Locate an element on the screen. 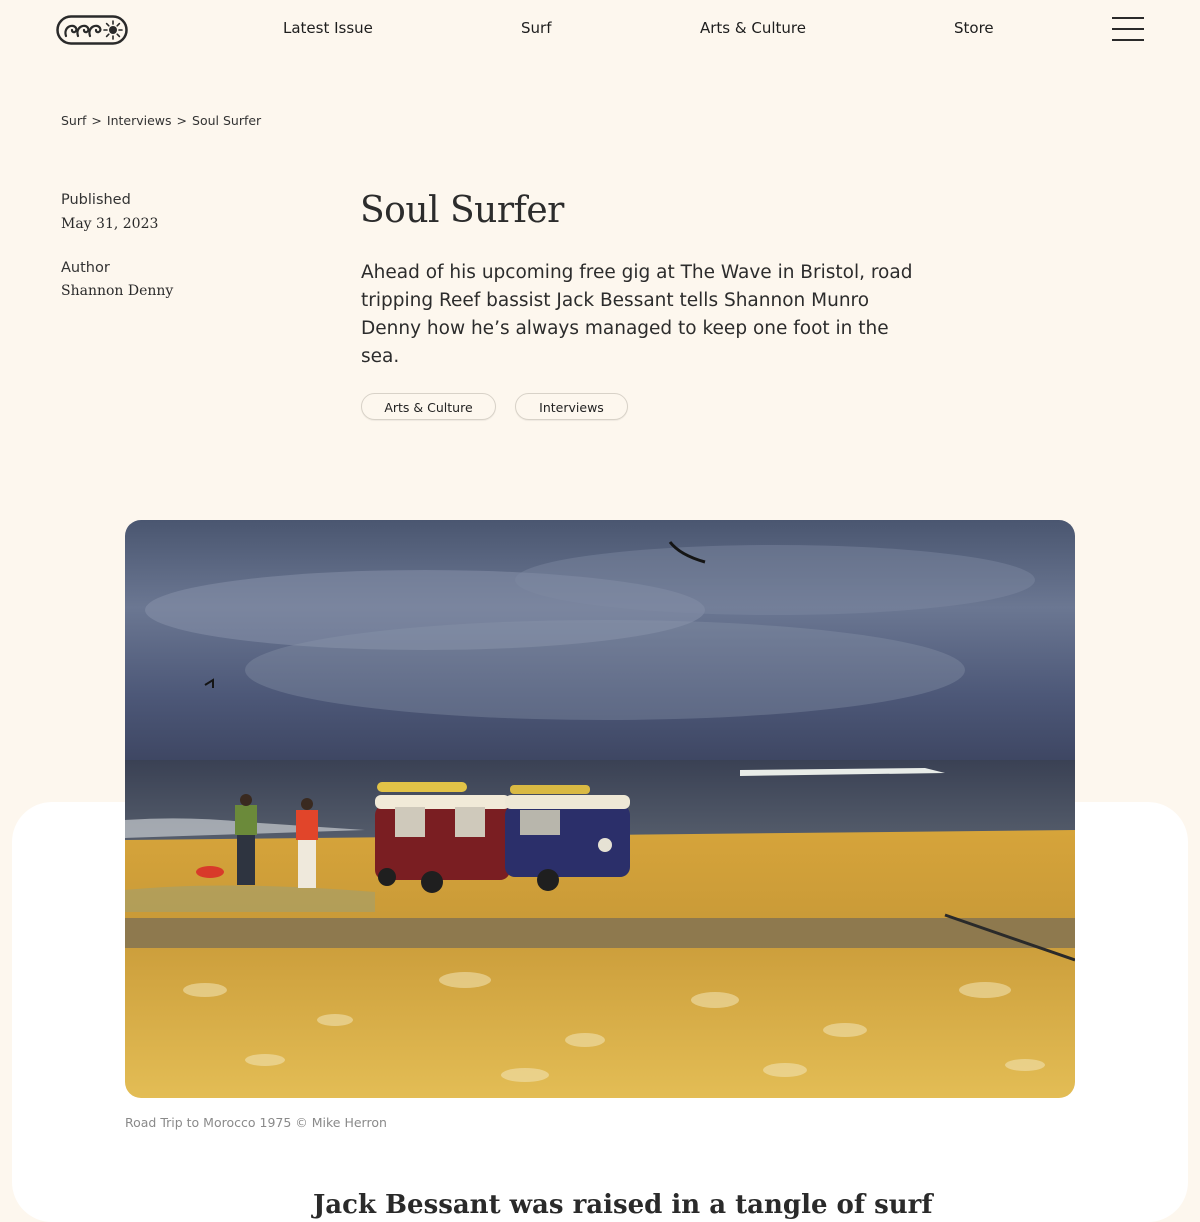 This screenshot has height=1222, width=1200. site-header: Latest Issue Surf Arts & Culture Store is located at coordinates (600, 30).